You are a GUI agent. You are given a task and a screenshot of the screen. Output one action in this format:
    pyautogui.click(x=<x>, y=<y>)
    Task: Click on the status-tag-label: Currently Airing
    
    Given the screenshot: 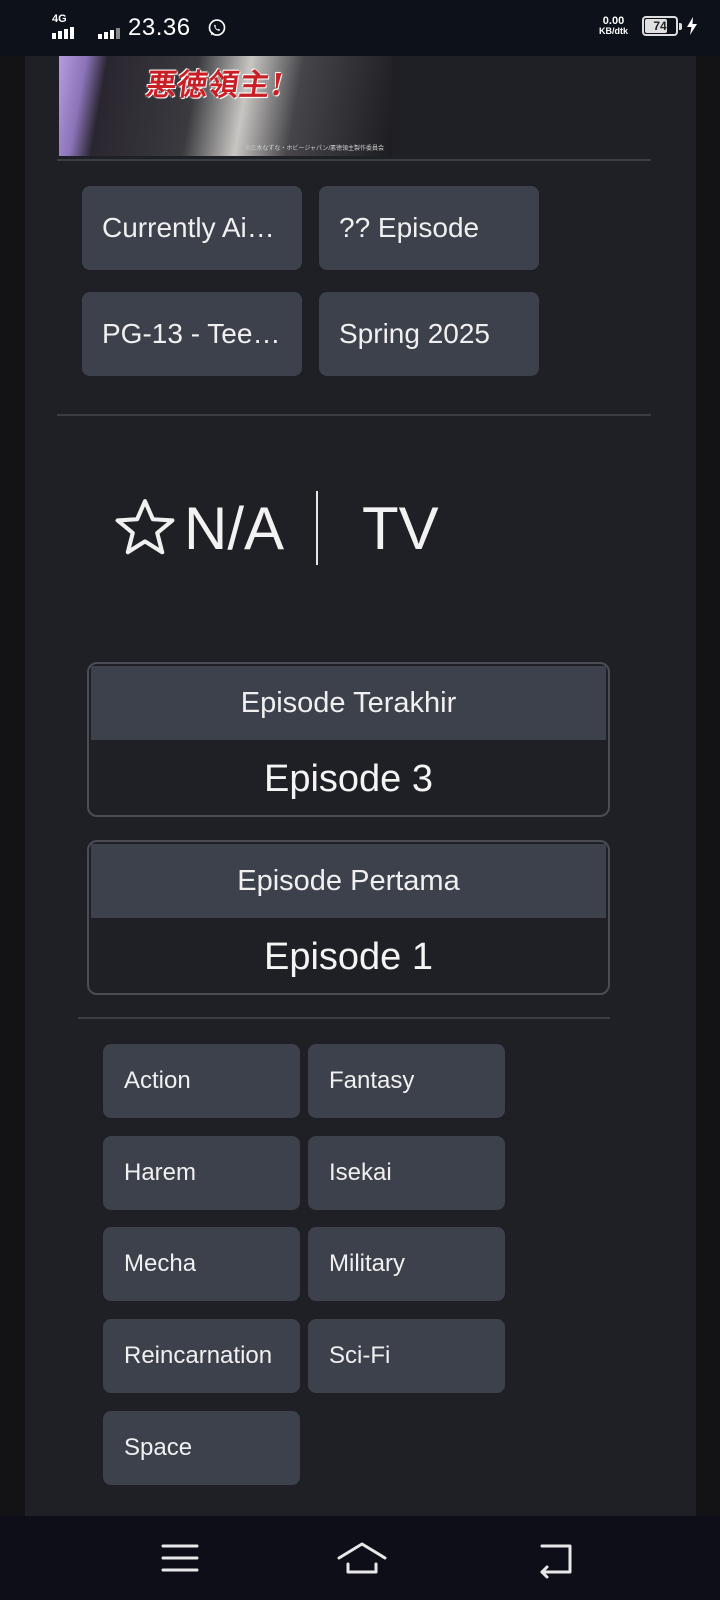 What is the action you would take?
    pyautogui.click(x=192, y=227)
    